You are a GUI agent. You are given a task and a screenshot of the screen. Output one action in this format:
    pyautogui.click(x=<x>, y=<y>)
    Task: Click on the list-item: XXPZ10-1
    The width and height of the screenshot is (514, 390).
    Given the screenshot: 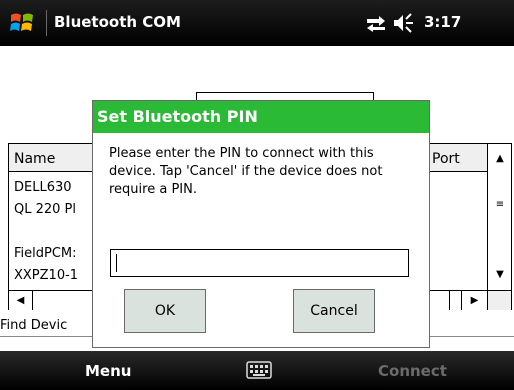 What is the action you would take?
    pyautogui.click(x=46, y=275)
    